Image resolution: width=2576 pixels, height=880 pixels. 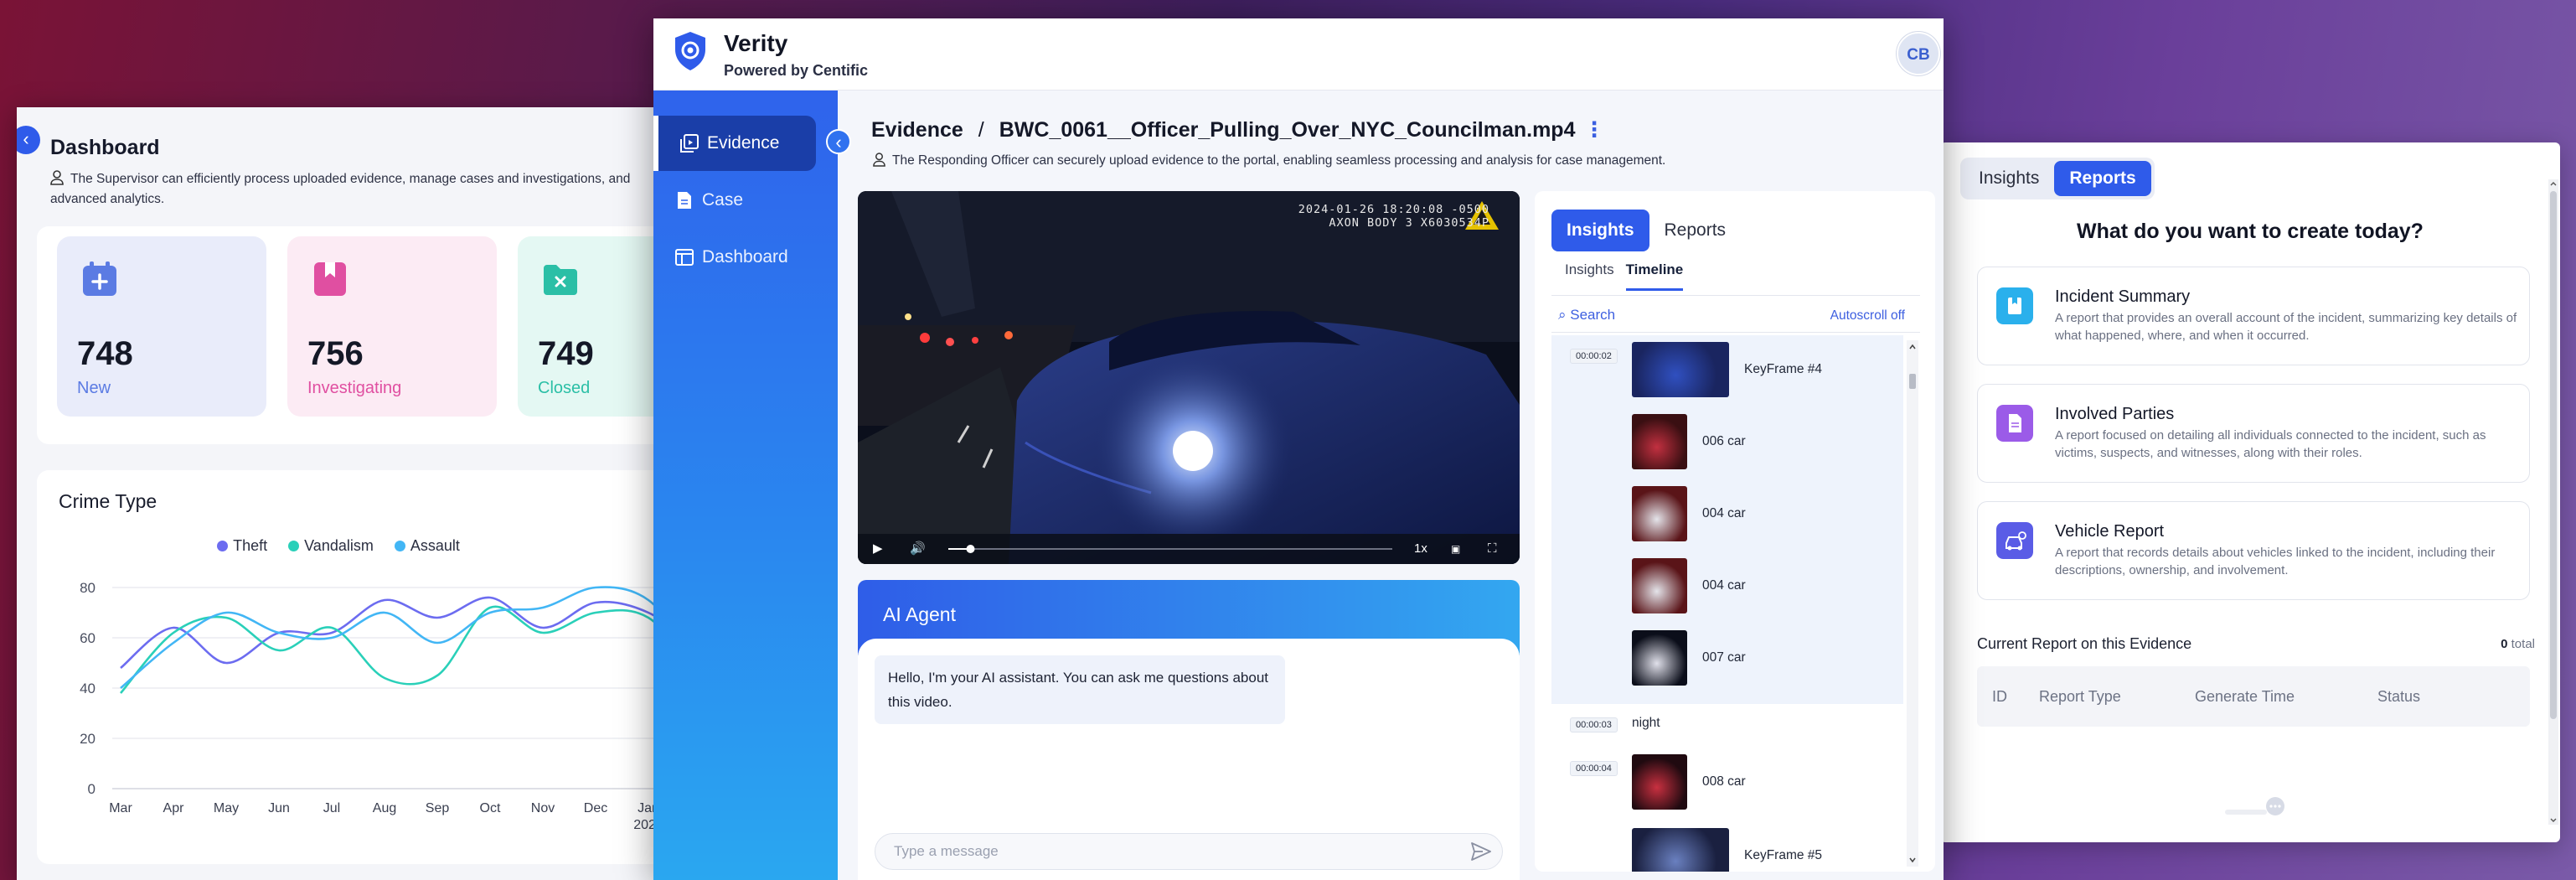 What do you see at coordinates (1724, 441) in the screenshot?
I see `timeline-label: 006 car` at bounding box center [1724, 441].